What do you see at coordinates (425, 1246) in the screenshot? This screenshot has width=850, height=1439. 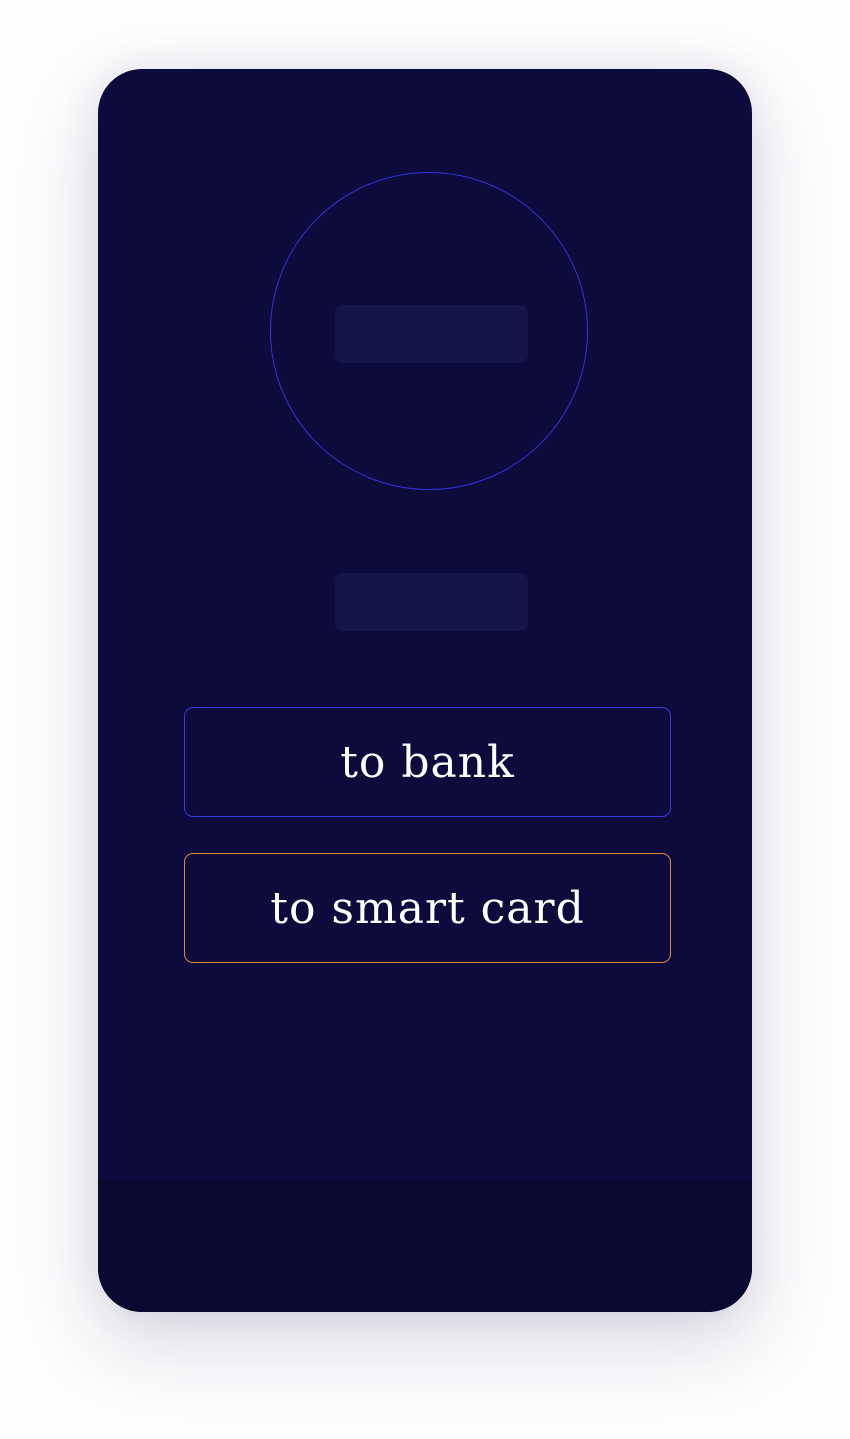 I see `bottom-bar` at bounding box center [425, 1246].